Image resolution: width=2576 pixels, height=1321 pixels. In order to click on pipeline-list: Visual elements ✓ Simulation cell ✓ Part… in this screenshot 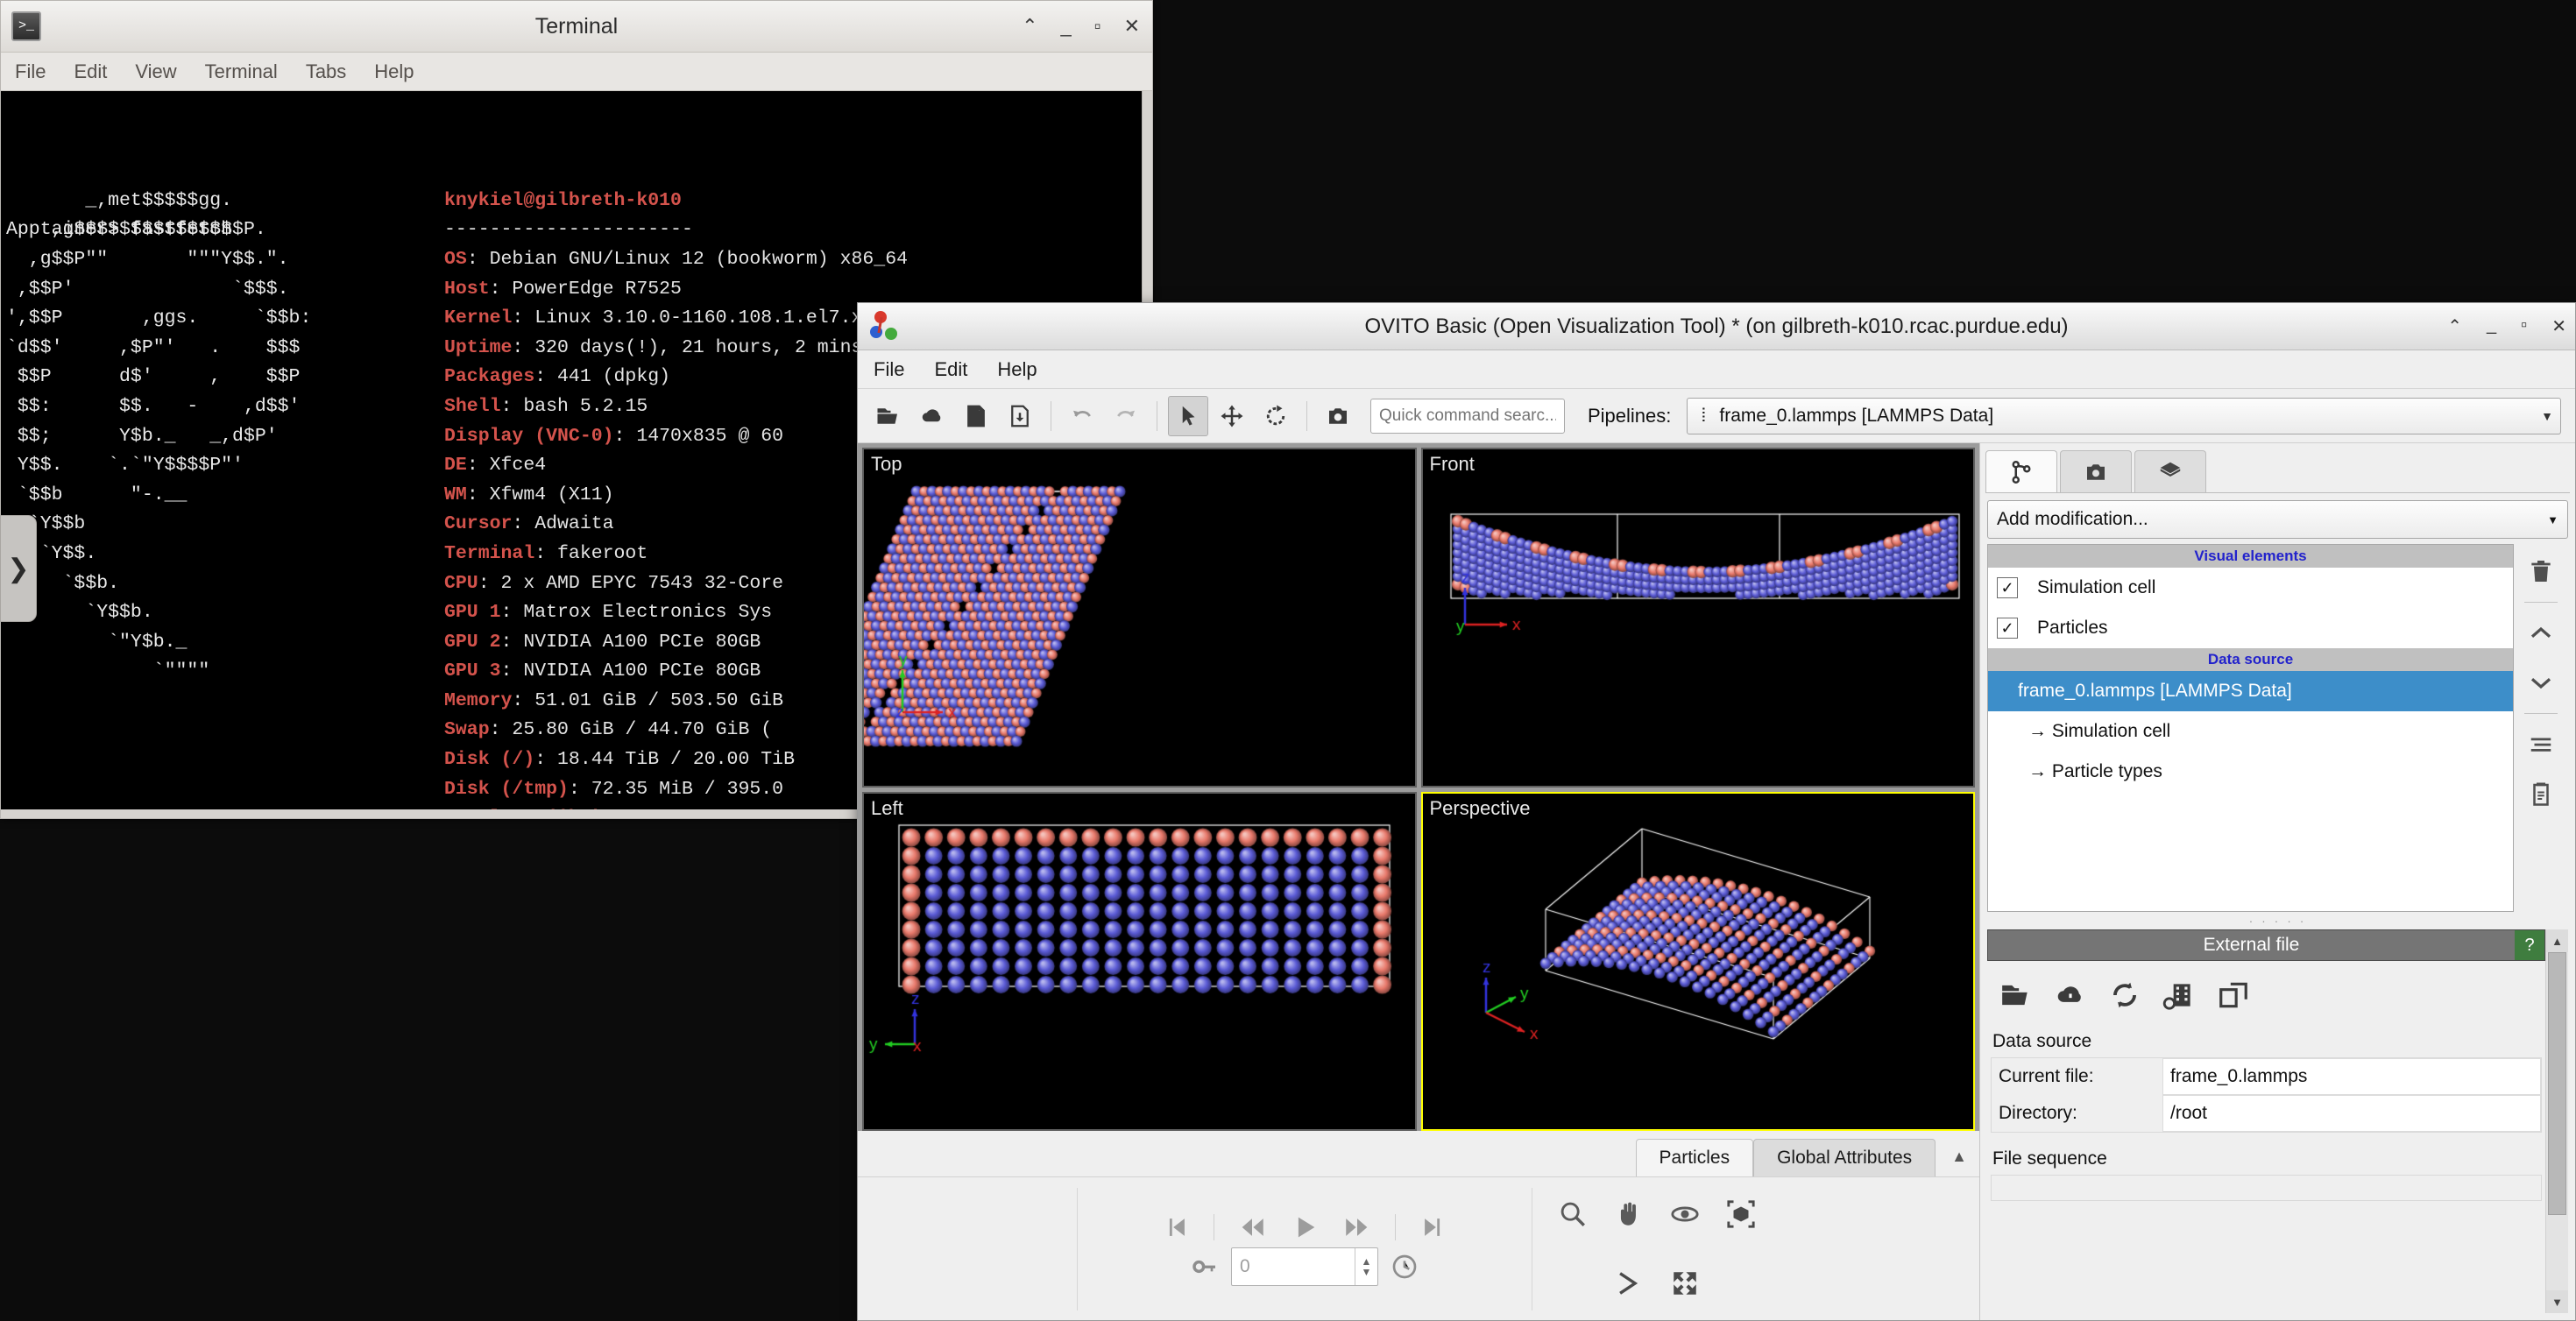, I will do `click(2250, 728)`.